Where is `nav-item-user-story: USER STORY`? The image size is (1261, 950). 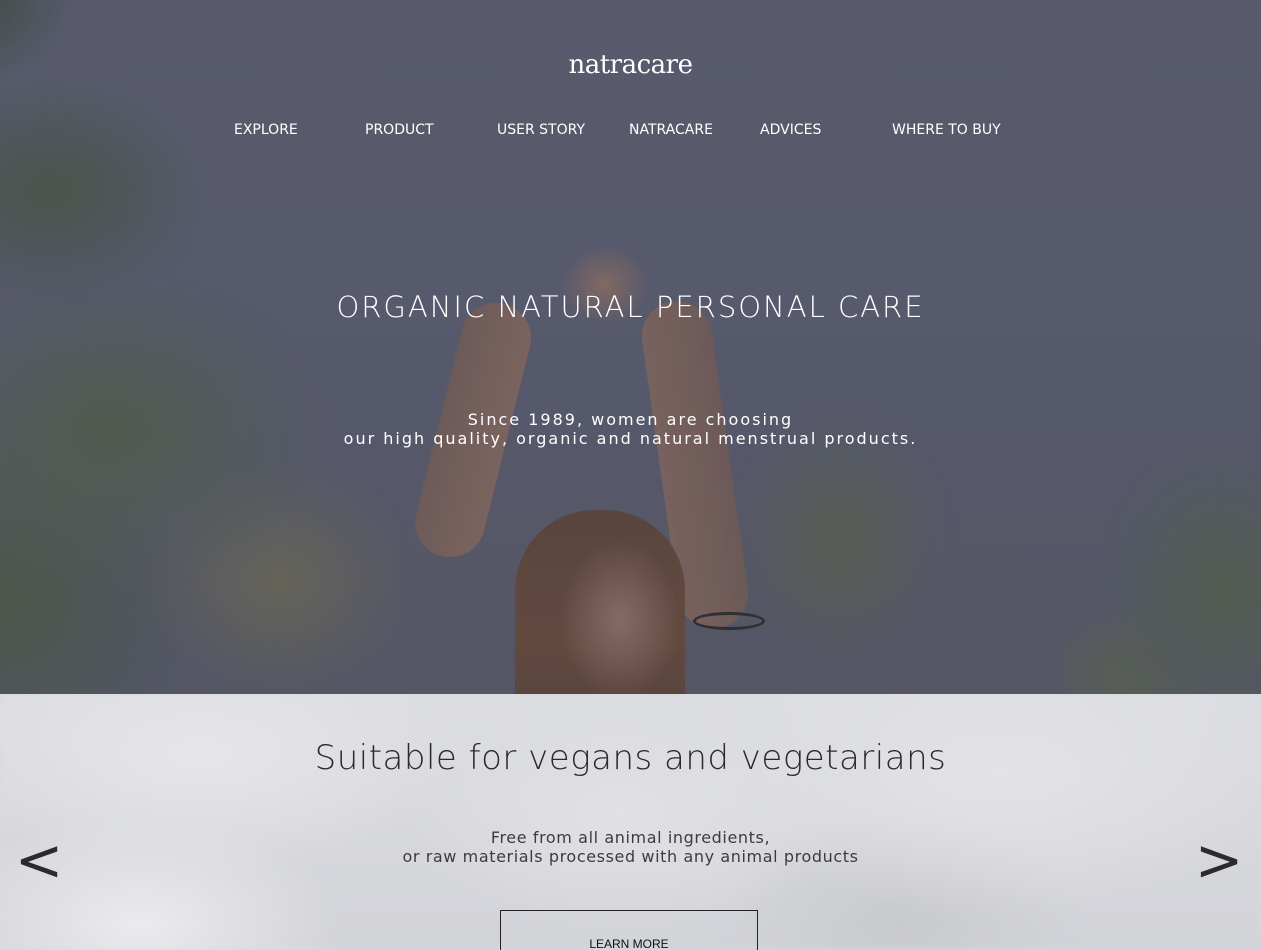
nav-item-user-story: USER STORY is located at coordinates (541, 130).